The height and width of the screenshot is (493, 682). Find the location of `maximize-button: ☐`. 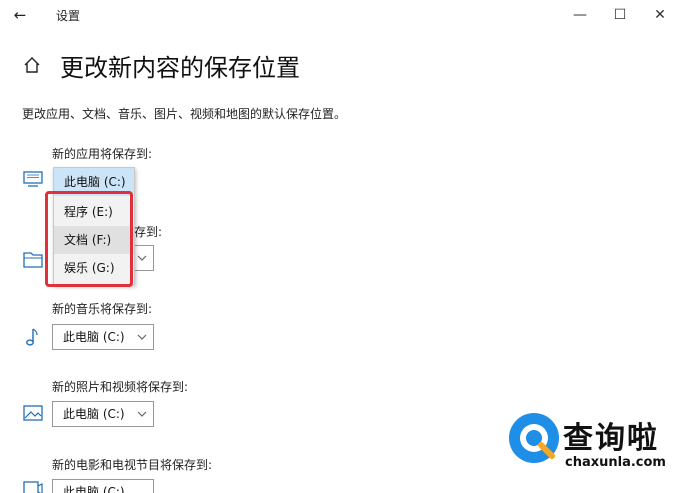

maximize-button: ☐ is located at coordinates (620, 15).